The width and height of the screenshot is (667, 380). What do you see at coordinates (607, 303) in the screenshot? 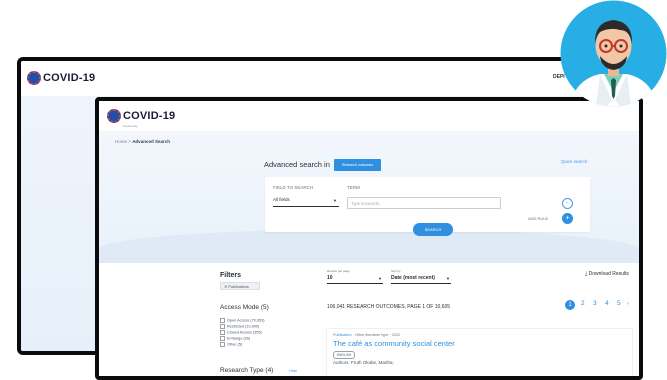
I see `page-4-button: 4` at bounding box center [607, 303].